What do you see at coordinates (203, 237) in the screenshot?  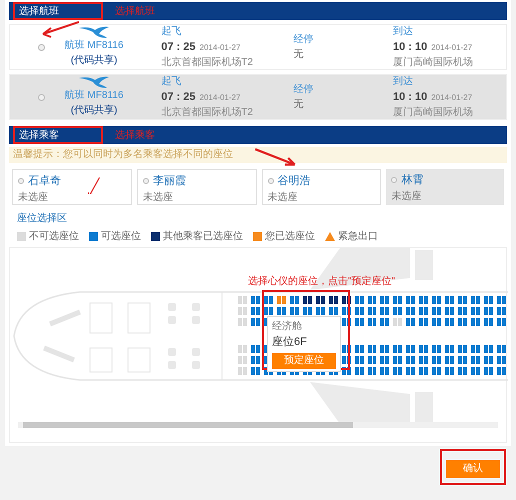 I see `legend-label: 其他乘客已选座位` at bounding box center [203, 237].